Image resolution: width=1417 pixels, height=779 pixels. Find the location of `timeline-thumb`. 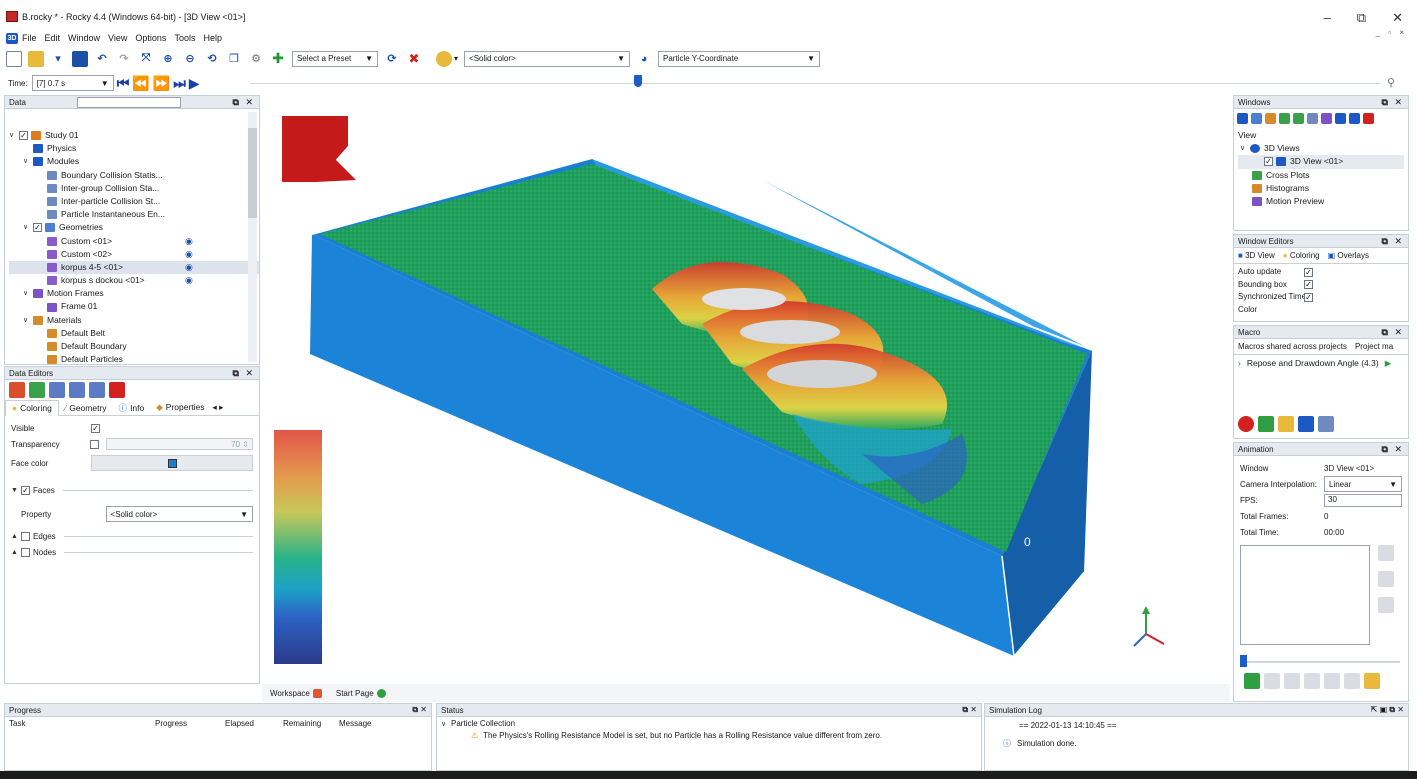

timeline-thumb is located at coordinates (638, 81).